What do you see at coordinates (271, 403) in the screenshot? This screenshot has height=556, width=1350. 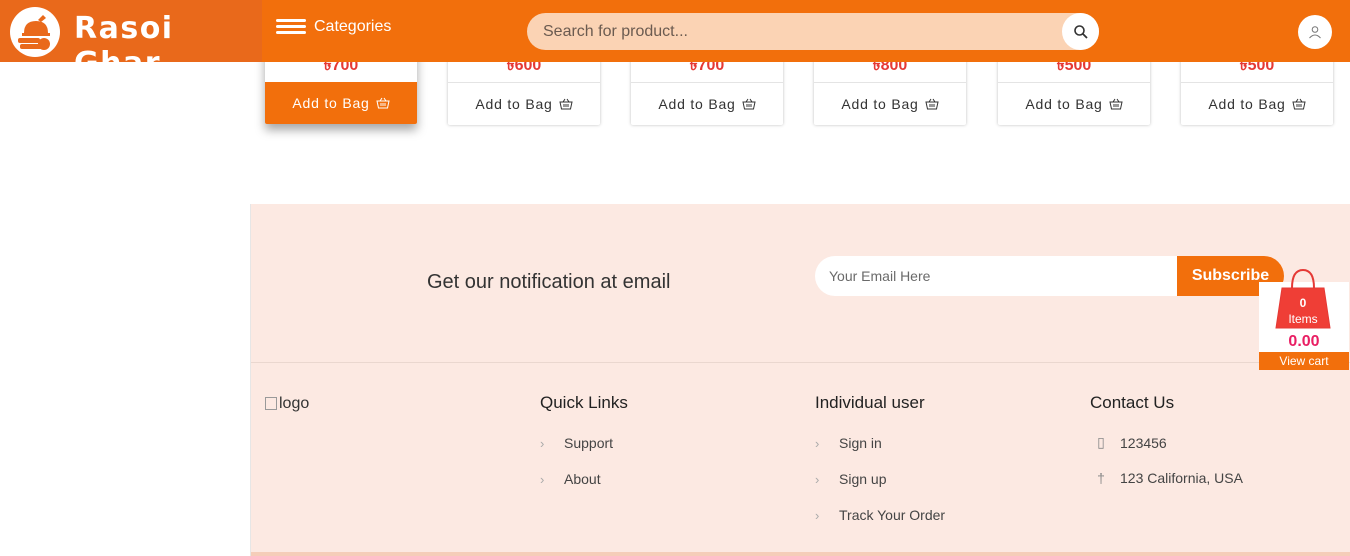 I see `broken-image-icon` at bounding box center [271, 403].